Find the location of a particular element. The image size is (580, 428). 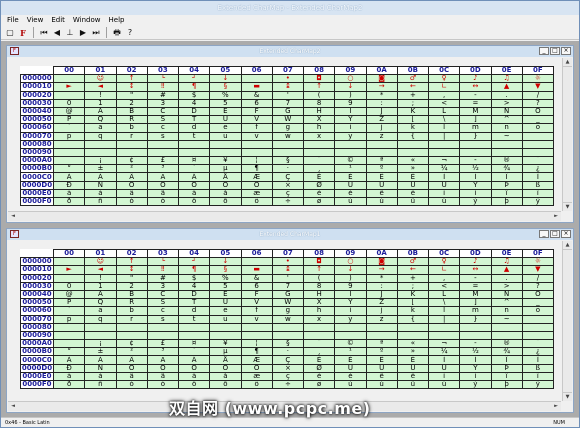

character-cell: ² is located at coordinates (131, 352).